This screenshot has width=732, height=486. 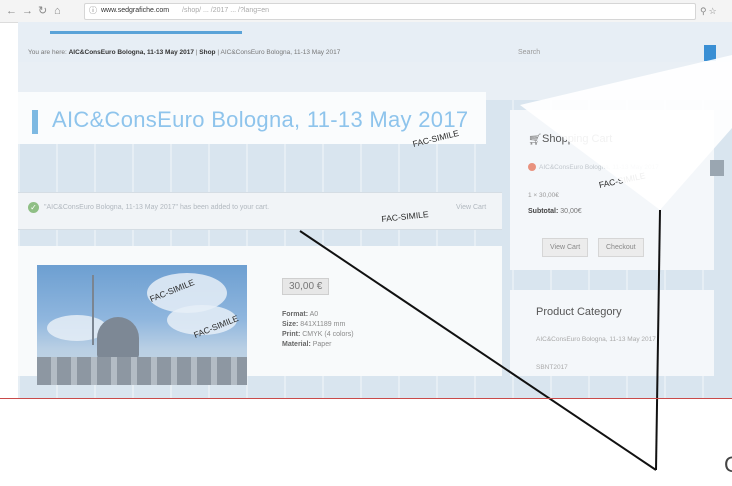 What do you see at coordinates (728, 464) in the screenshot?
I see `corner-letter: C` at bounding box center [728, 464].